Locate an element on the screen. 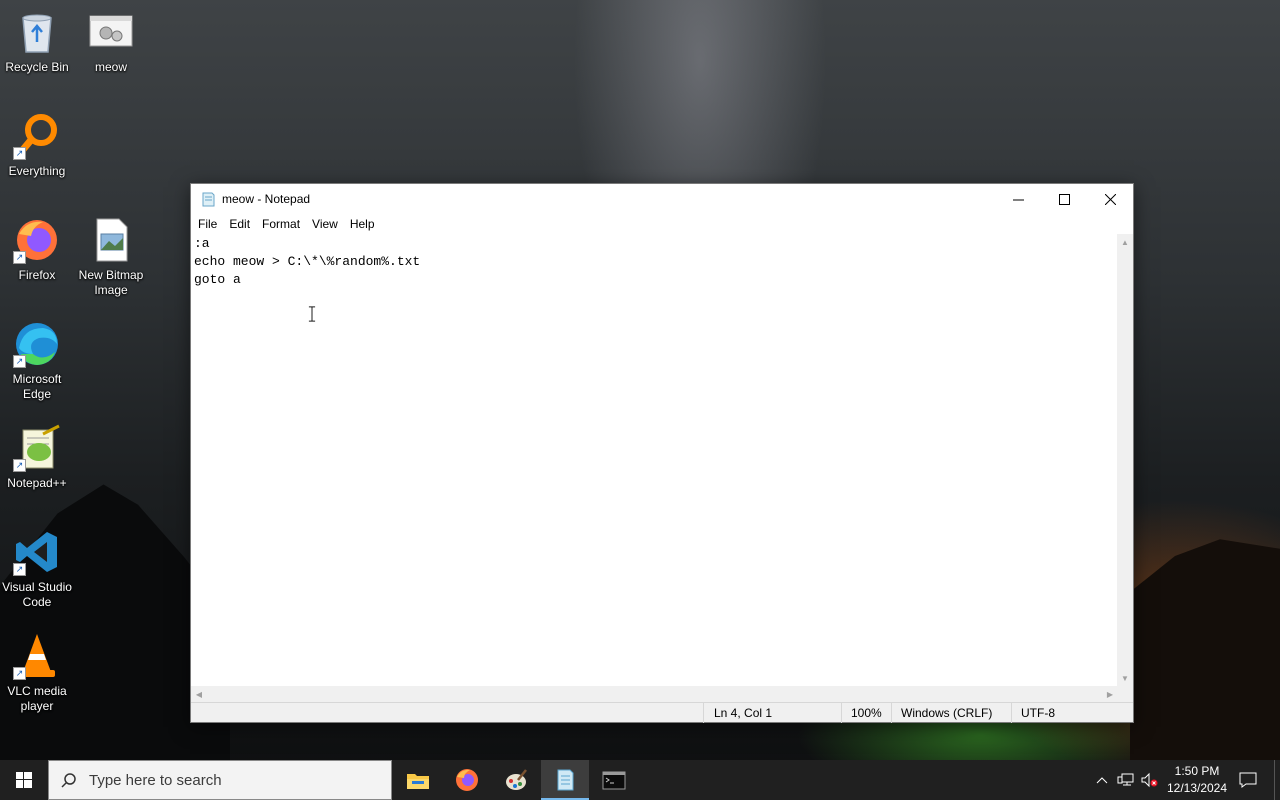 The height and width of the screenshot is (800, 1280). firefox-icon: ↗ is located at coordinates (37, 240).